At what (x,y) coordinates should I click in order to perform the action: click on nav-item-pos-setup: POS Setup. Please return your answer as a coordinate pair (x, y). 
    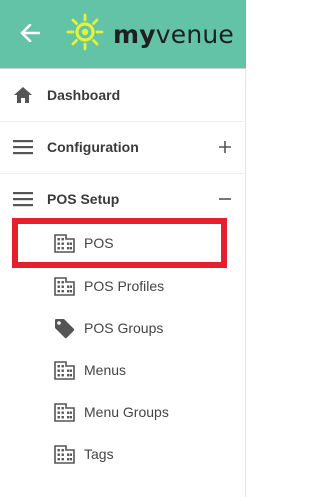
    Looking at the image, I should click on (123, 199).